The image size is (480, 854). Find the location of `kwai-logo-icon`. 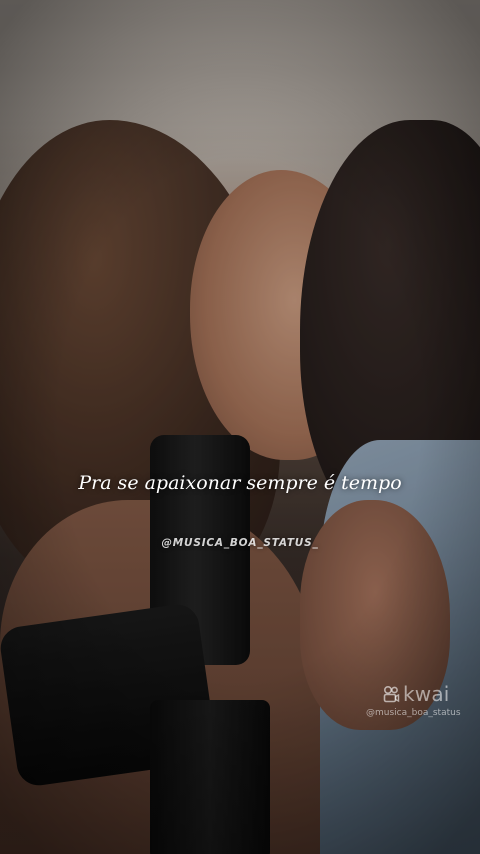

kwai-logo-icon is located at coordinates (391, 694).